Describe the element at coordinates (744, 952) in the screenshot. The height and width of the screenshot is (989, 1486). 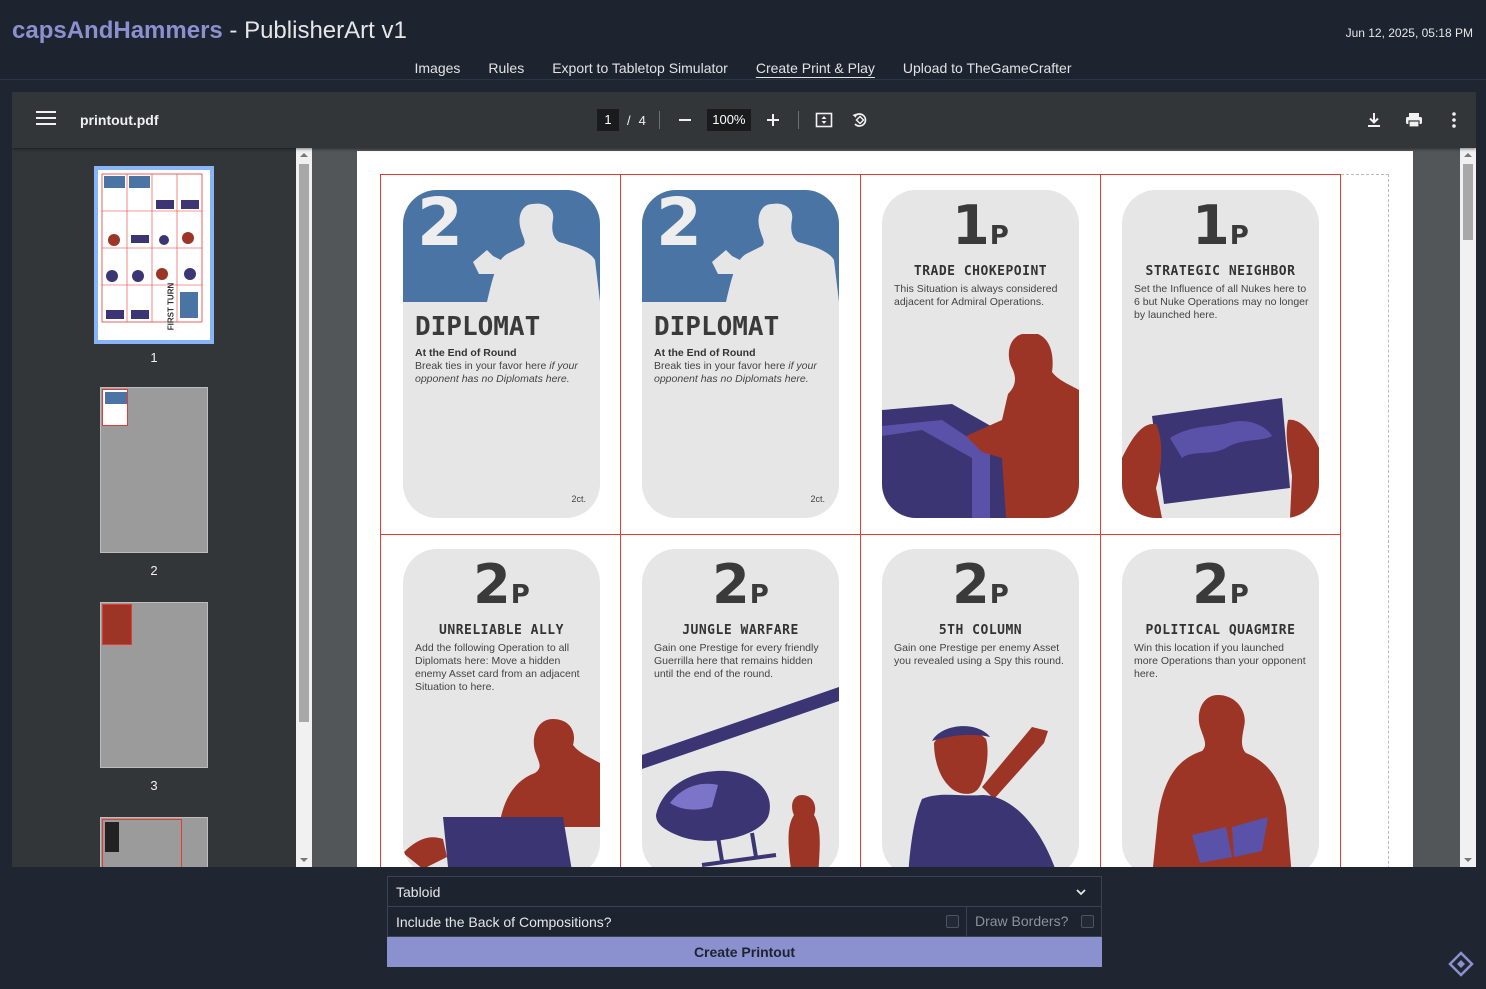
I see `create-printout-button: Create Printout` at that location.